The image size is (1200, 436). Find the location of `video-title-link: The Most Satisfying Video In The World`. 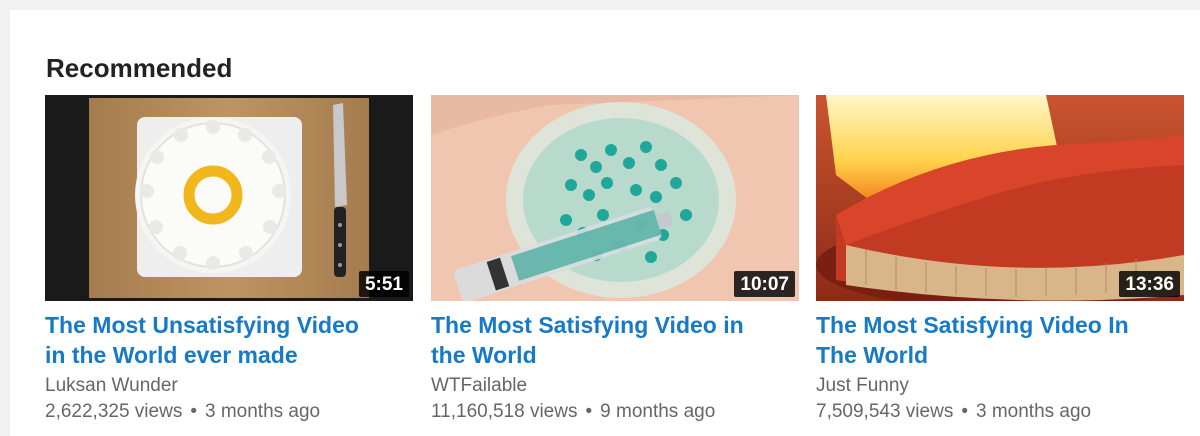

video-title-link: The Most Satisfying Video In The World is located at coordinates (986, 340).